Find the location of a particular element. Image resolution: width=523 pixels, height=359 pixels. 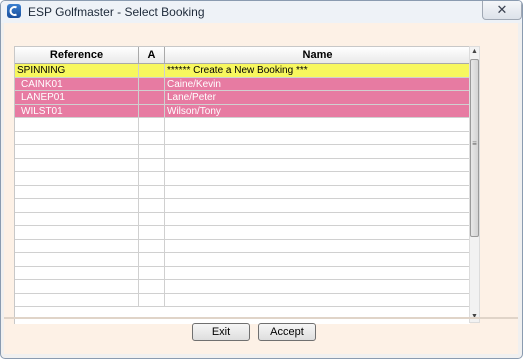

column-header-name: Name is located at coordinates (317, 55).